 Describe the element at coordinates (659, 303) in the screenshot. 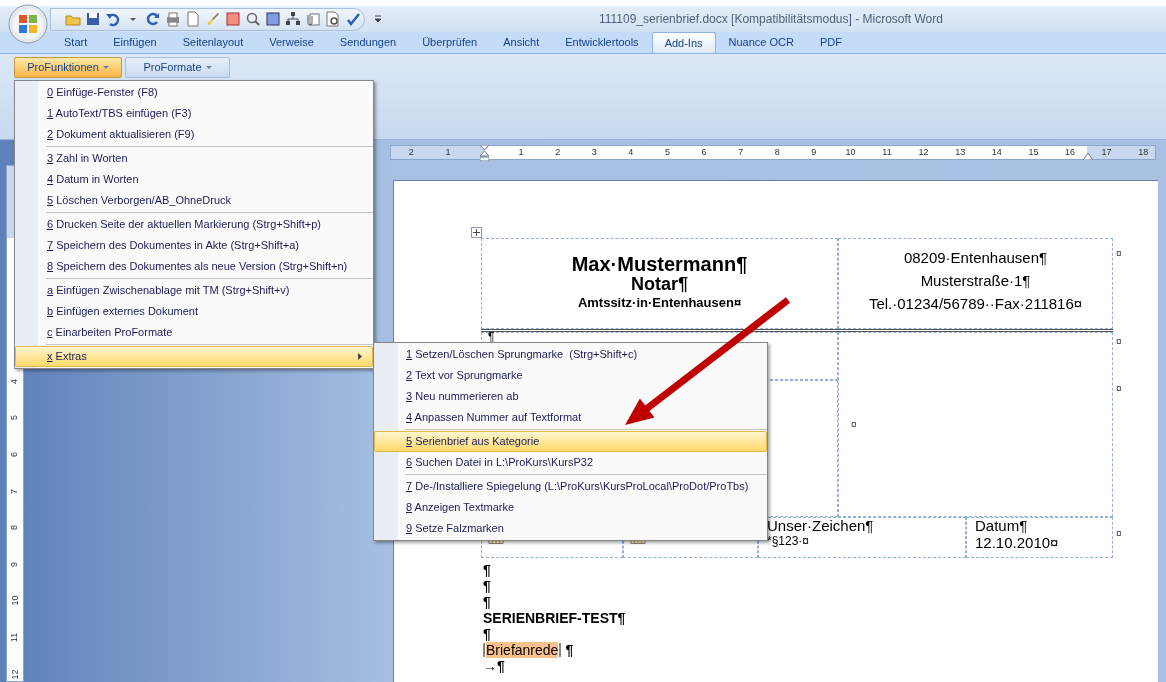

I see `letterhead-subtitle: Amtssitz·in·Entenhausen¤` at that location.